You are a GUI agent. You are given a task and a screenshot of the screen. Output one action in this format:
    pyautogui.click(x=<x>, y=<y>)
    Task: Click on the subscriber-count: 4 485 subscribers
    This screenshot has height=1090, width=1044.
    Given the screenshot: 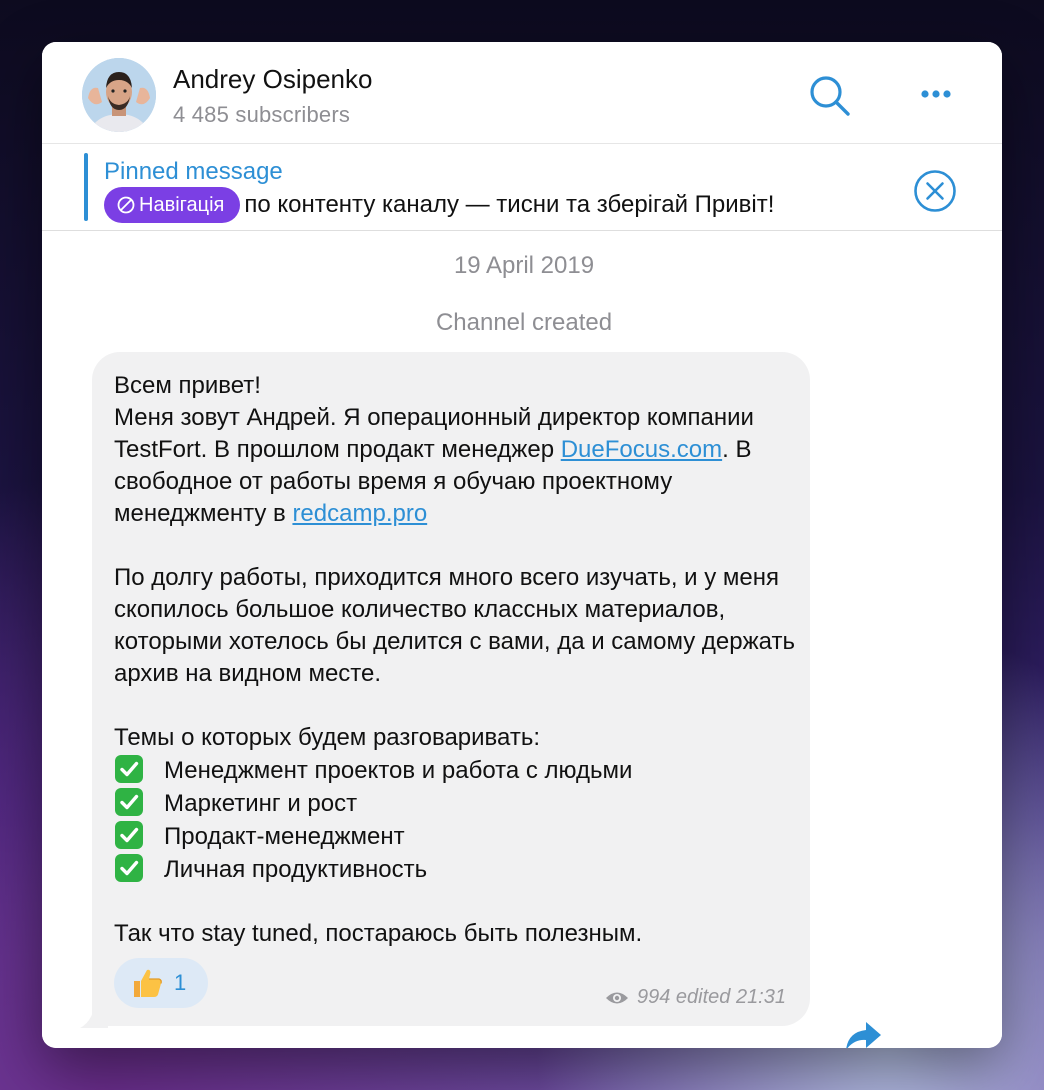 What is the action you would take?
    pyautogui.click(x=262, y=114)
    